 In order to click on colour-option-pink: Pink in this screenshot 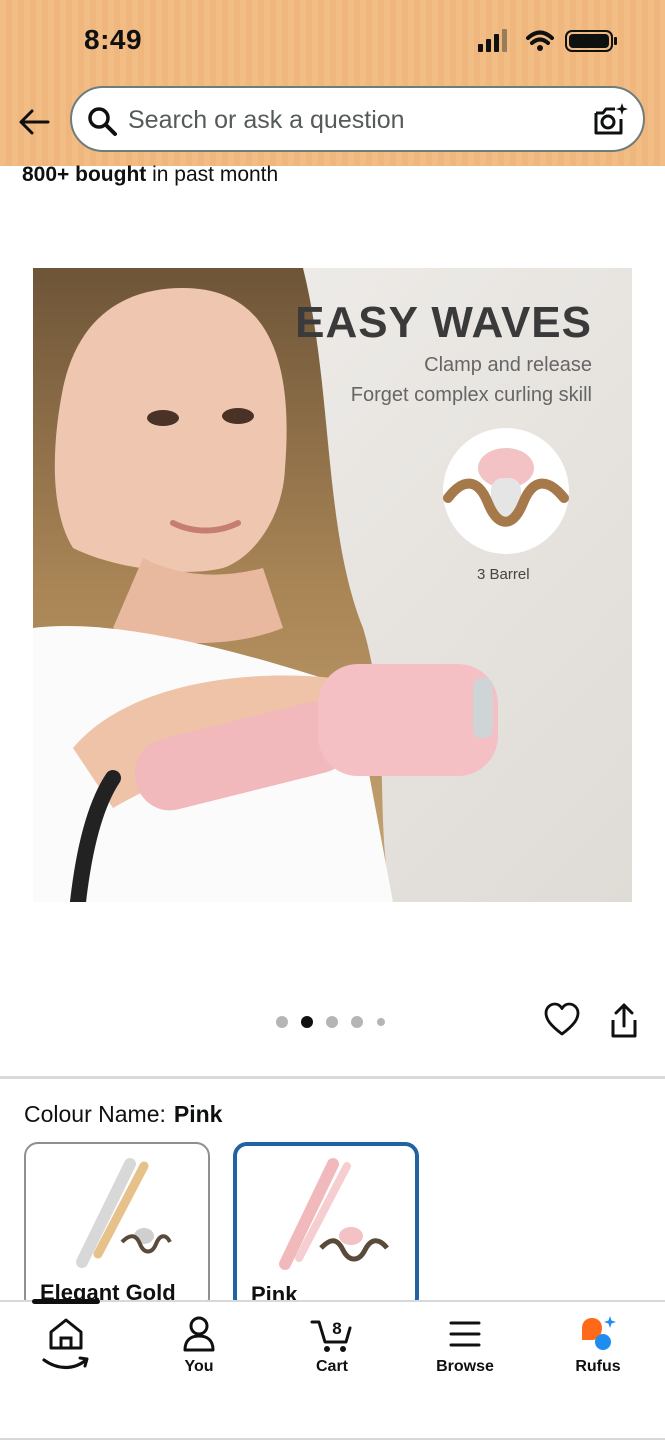, I will do `click(326, 1227)`.